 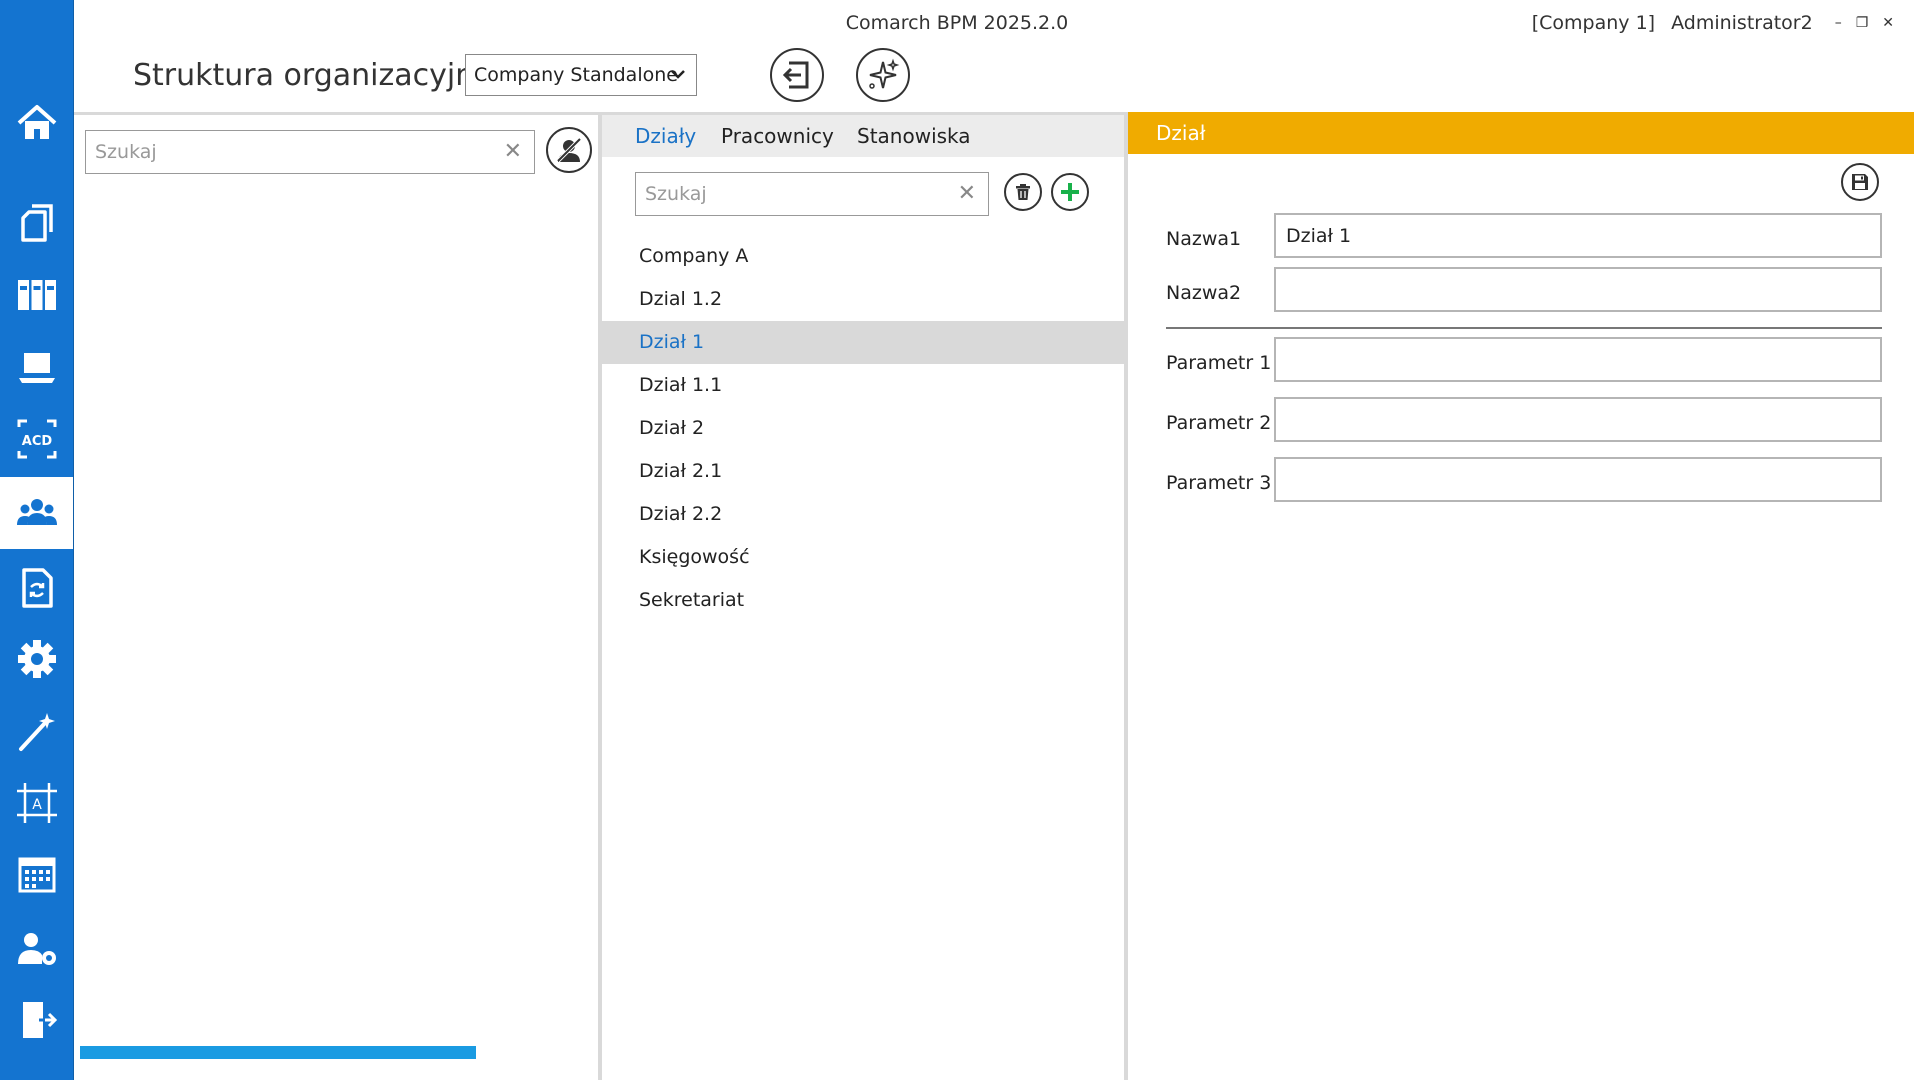 I want to click on frame-a-icon: A, so click(x=36, y=803).